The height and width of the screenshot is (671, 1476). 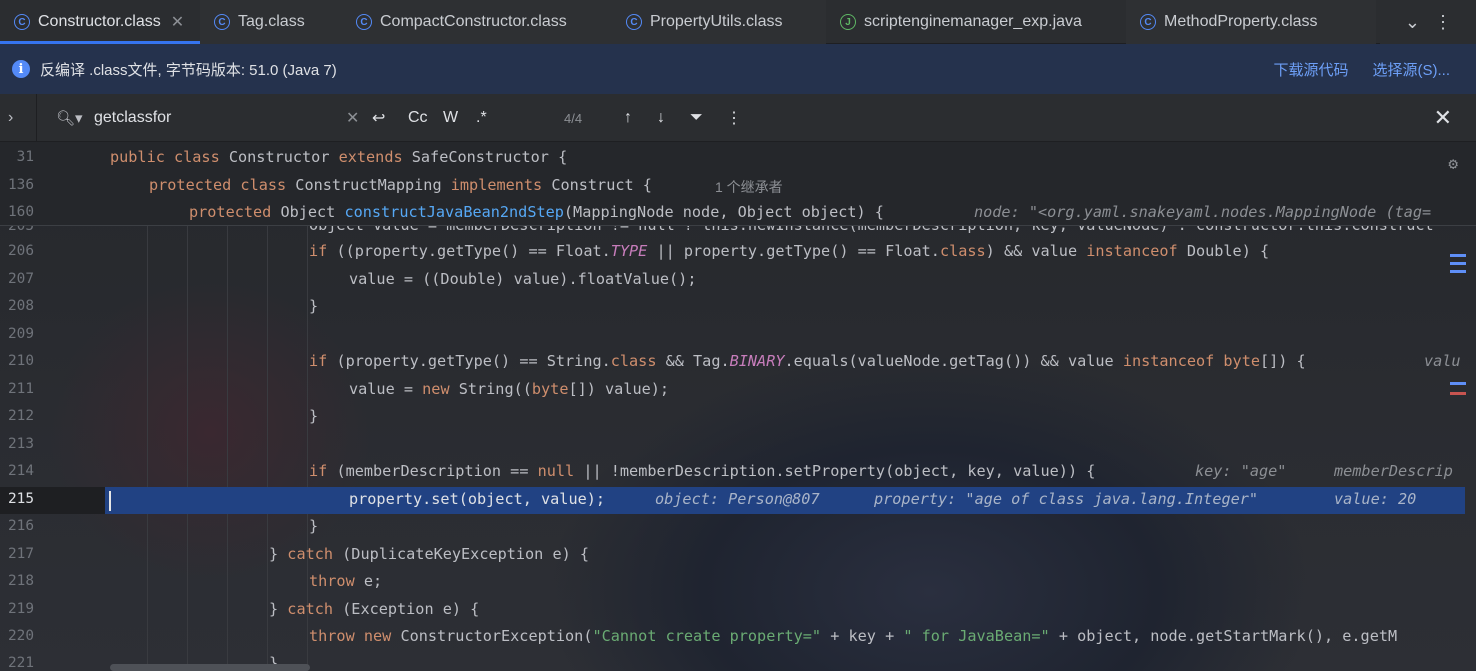 I want to click on line-number: 219, so click(x=21, y=609).